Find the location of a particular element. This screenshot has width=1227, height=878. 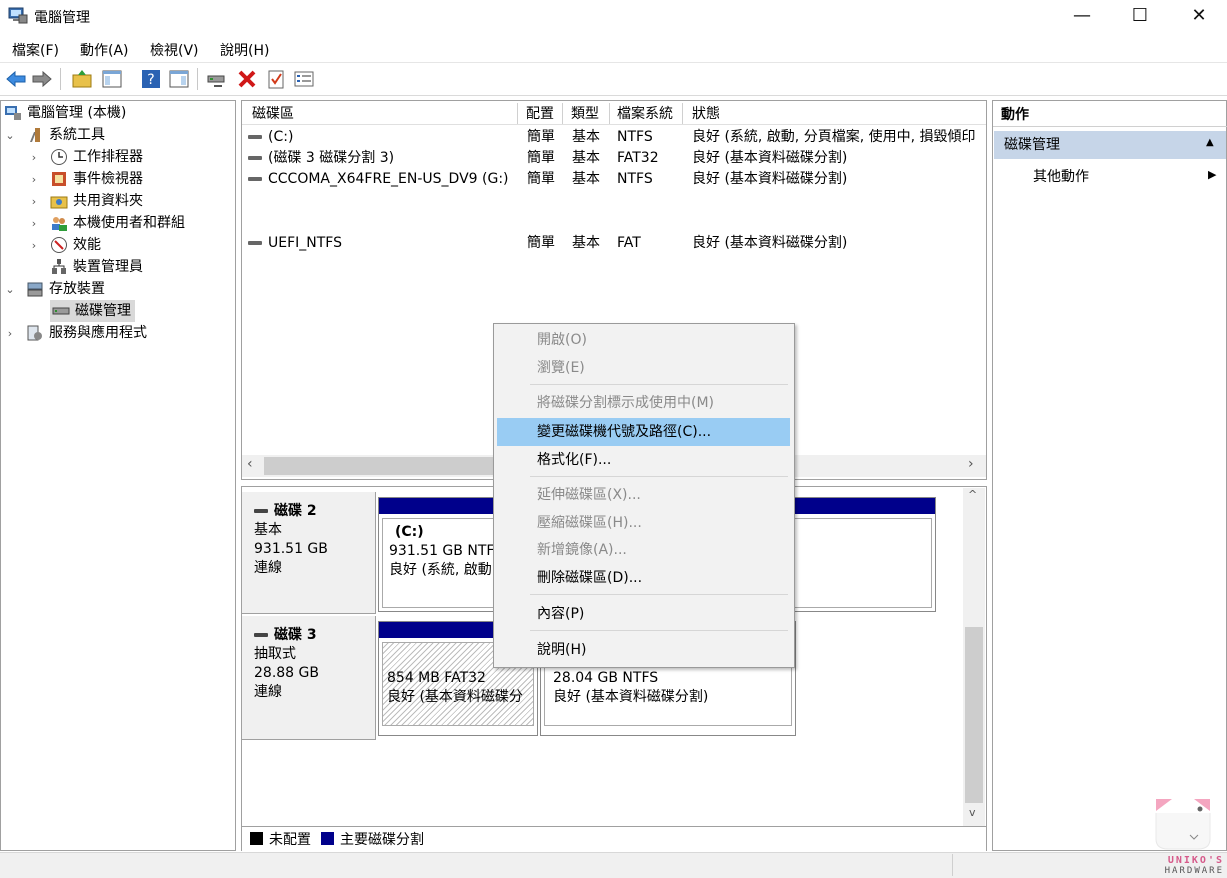

show-hide-action-pane-icon is located at coordinates (179, 79).